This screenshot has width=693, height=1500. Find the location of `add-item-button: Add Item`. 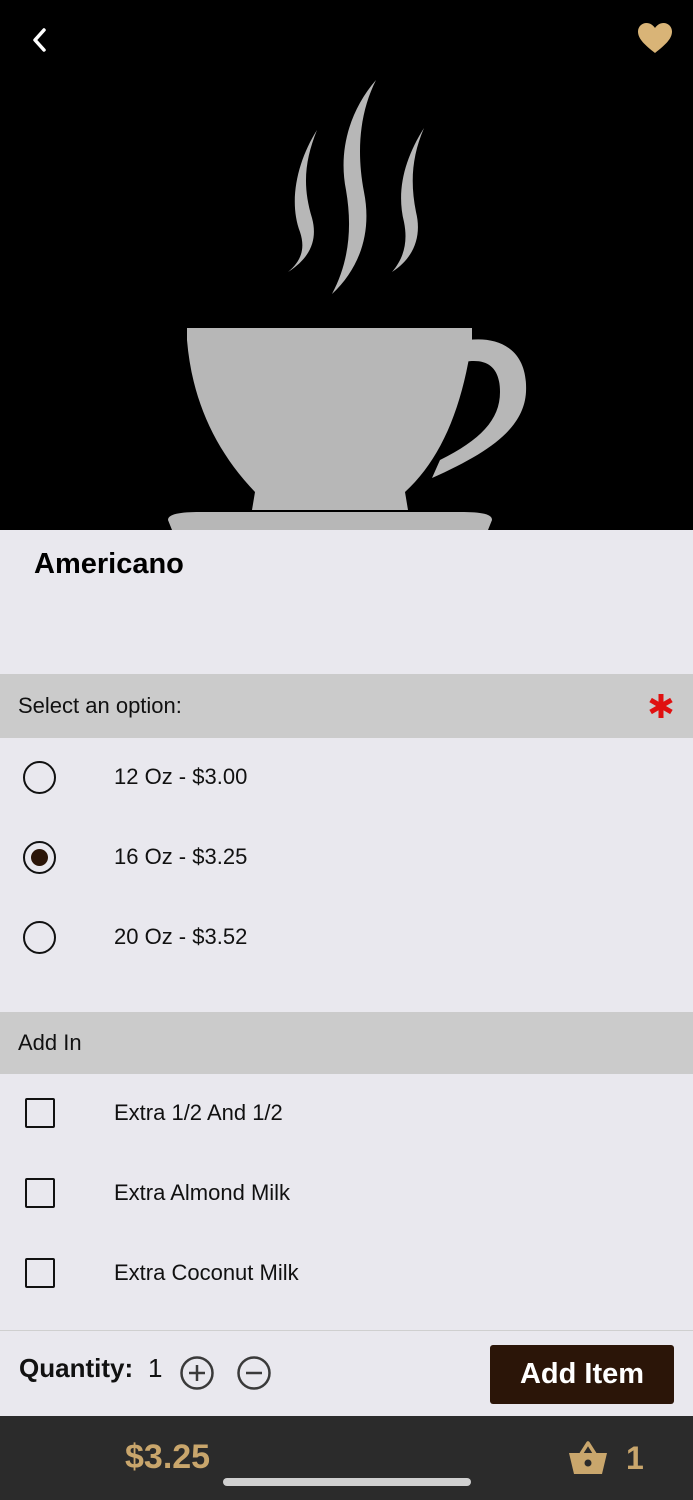

add-item-button: Add Item is located at coordinates (582, 1374).